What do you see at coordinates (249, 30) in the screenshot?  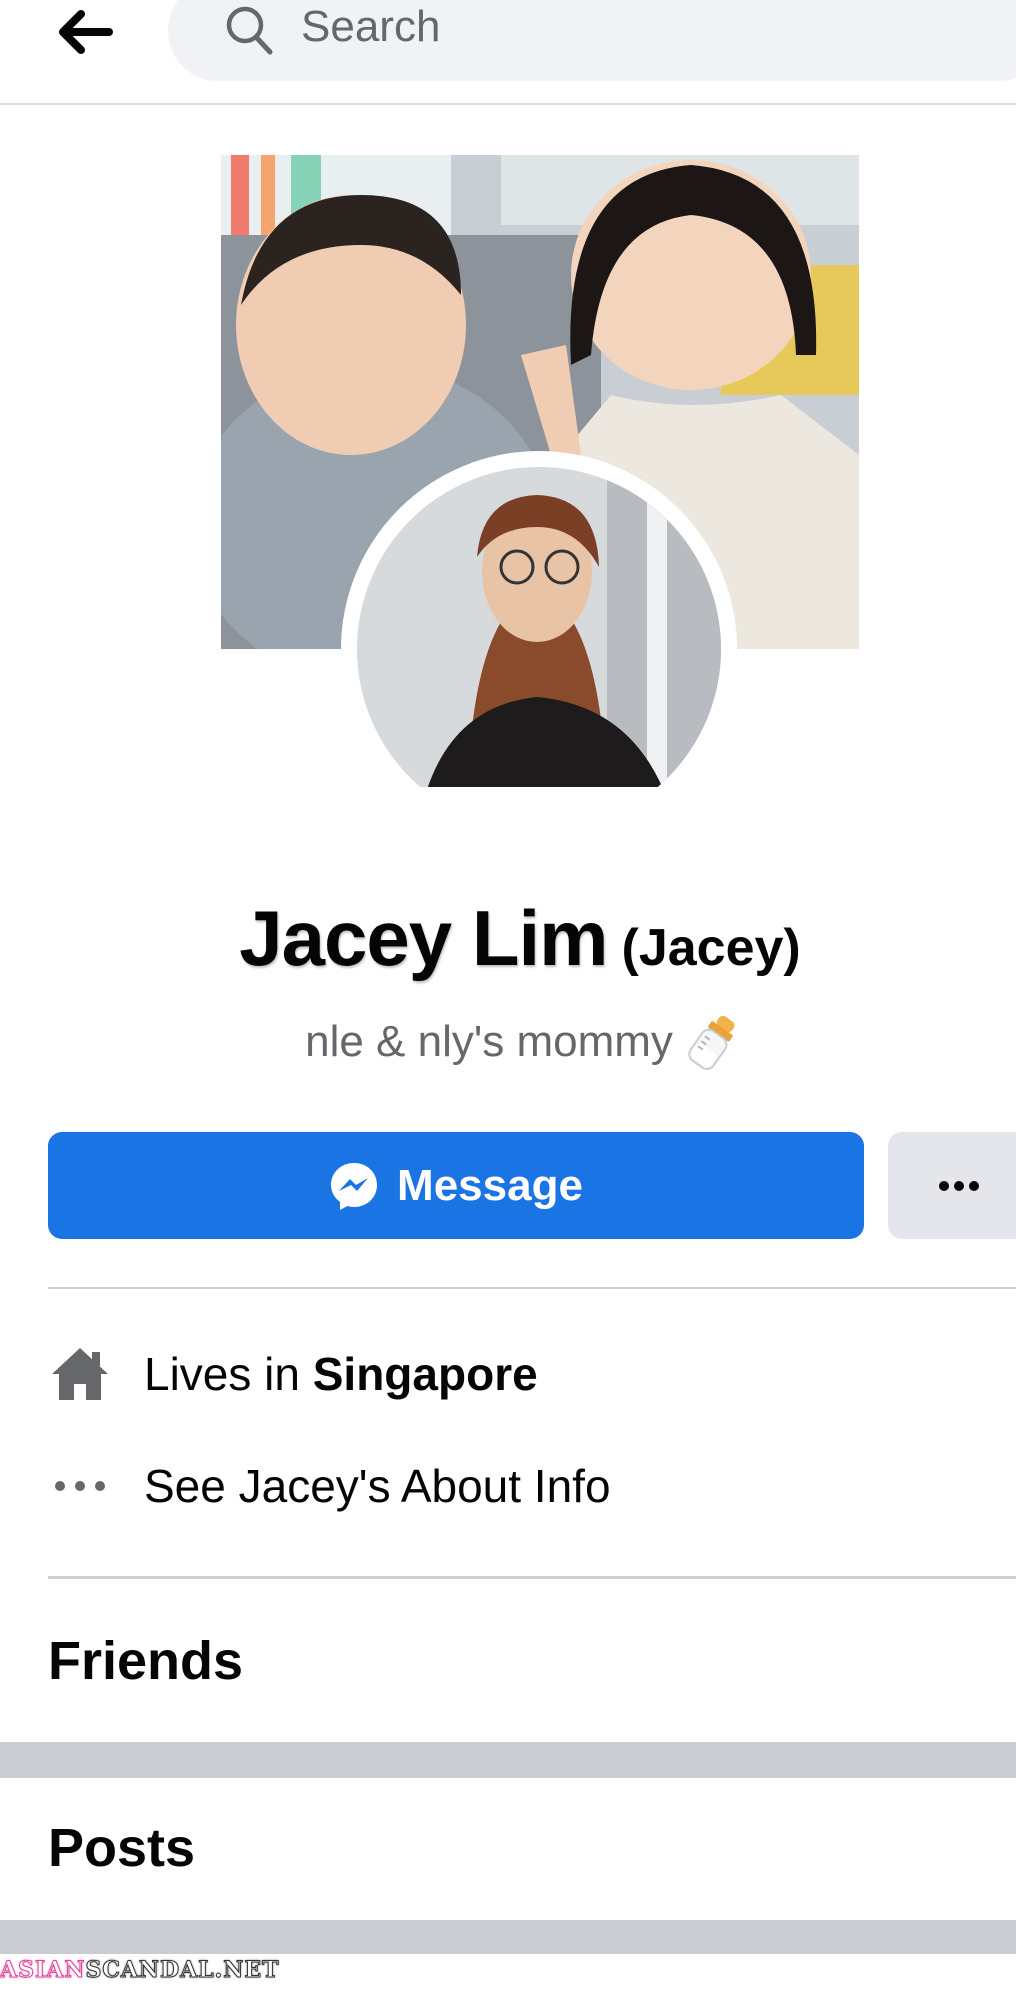 I see `search-icon` at bounding box center [249, 30].